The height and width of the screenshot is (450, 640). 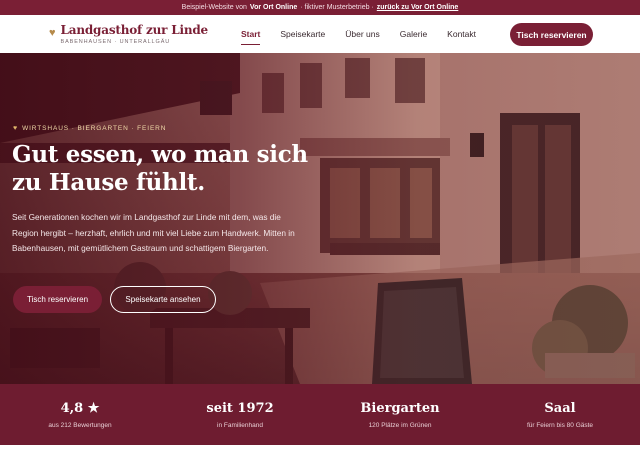 I want to click on stat-label: für Feiern bis 80 Gäste, so click(x=560, y=425).